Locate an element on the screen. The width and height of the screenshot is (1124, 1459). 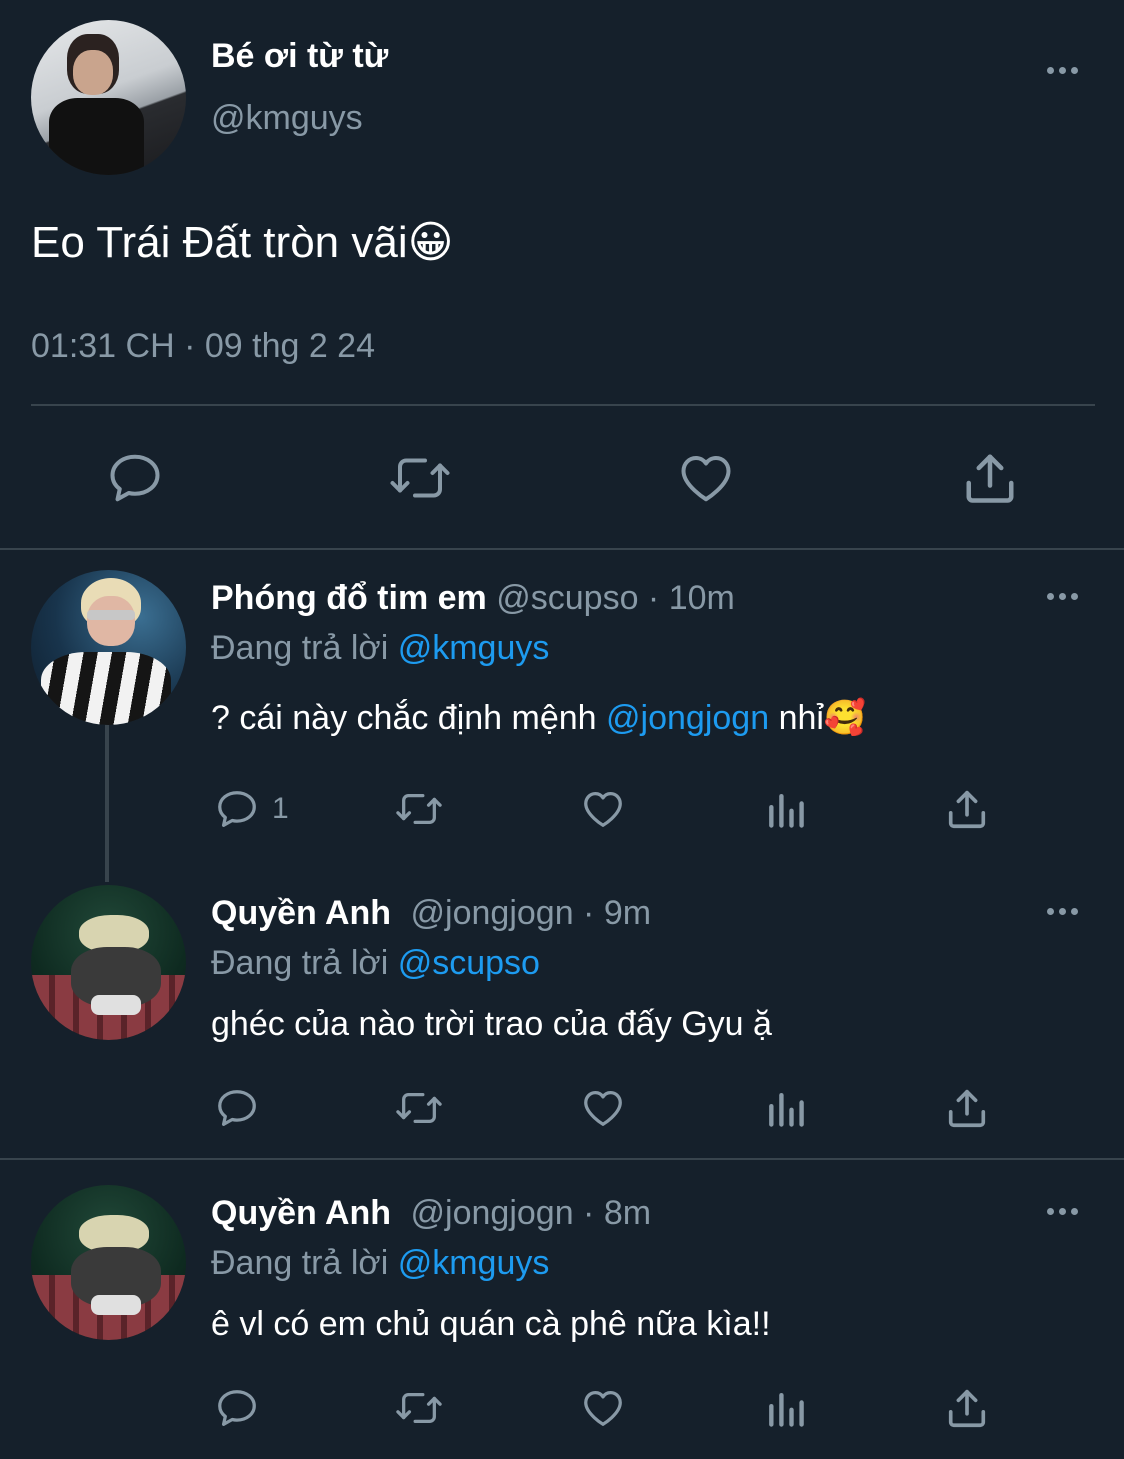
display-name: Phóng đổ tim em is located at coordinates (349, 598).